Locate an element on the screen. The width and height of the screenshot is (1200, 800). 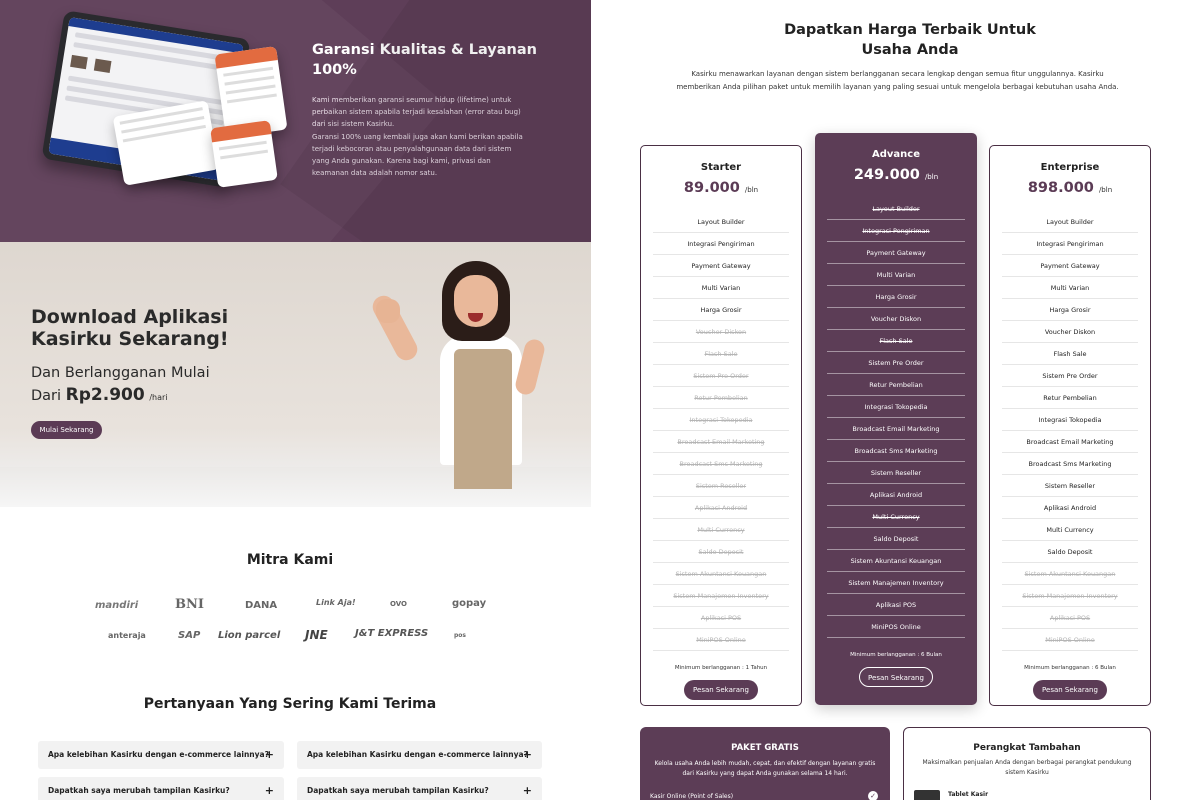
check-icon: ✓ is located at coordinates (873, 795).